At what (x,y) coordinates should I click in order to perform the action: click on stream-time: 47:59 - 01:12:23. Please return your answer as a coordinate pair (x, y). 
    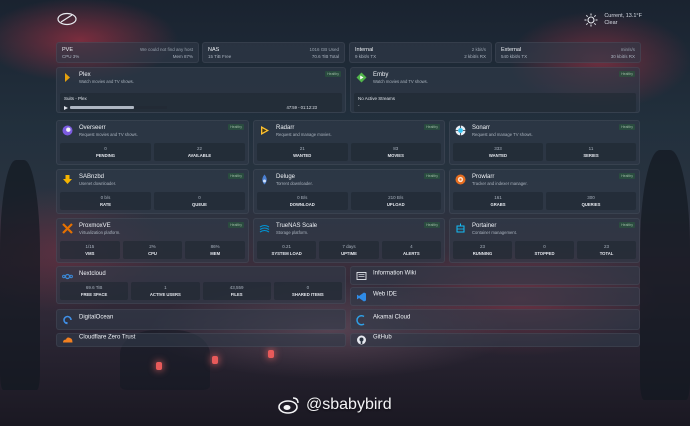
    Looking at the image, I should click on (301, 107).